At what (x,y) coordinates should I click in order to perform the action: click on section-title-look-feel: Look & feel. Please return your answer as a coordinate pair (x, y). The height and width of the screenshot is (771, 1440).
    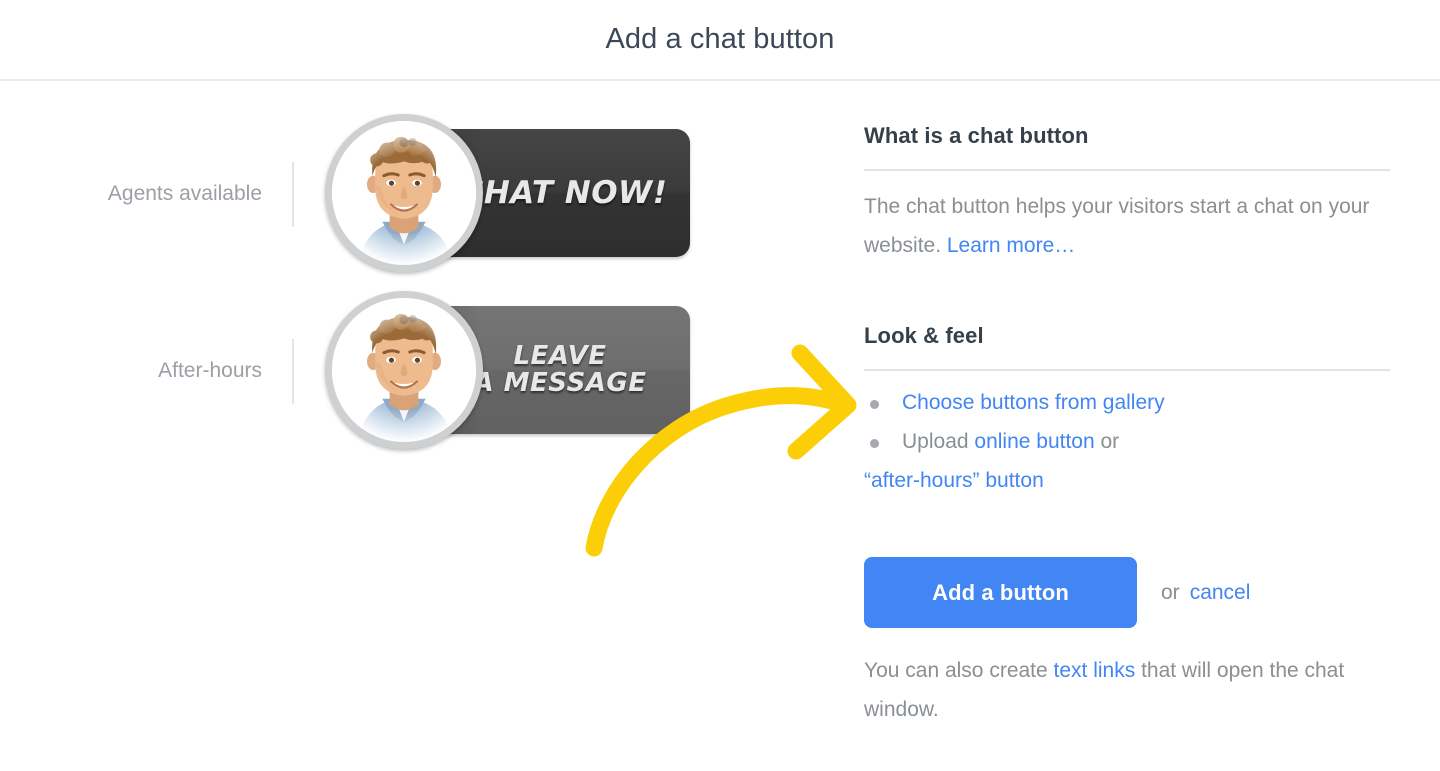
    Looking at the image, I should click on (924, 335).